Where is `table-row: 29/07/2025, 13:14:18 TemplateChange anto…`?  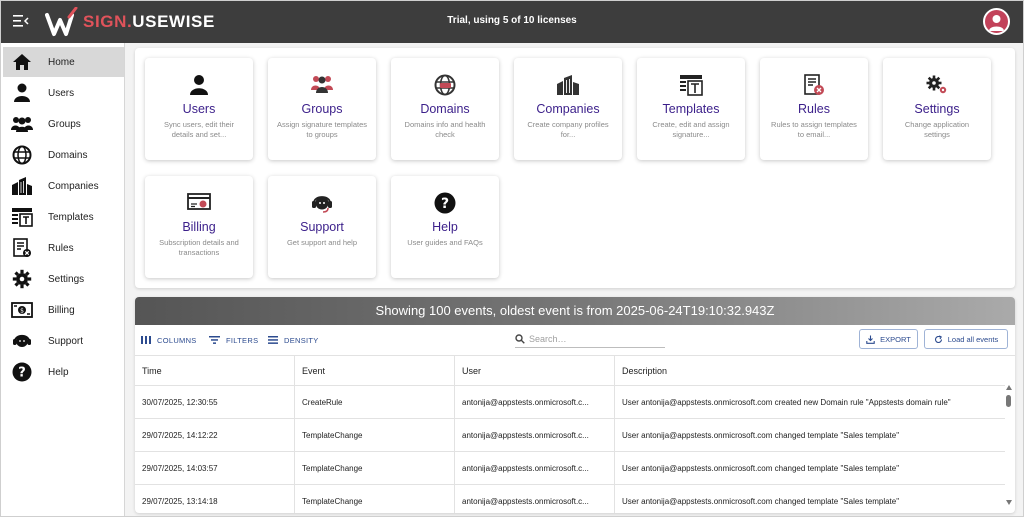
table-row: 29/07/2025, 13:14:18 TemplateChange anto… is located at coordinates (570, 499).